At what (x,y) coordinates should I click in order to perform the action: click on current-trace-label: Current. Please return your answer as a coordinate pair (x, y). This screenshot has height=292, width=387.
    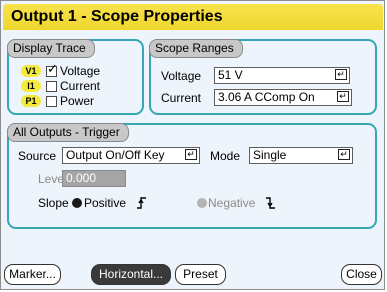
    Looking at the image, I should click on (80, 86).